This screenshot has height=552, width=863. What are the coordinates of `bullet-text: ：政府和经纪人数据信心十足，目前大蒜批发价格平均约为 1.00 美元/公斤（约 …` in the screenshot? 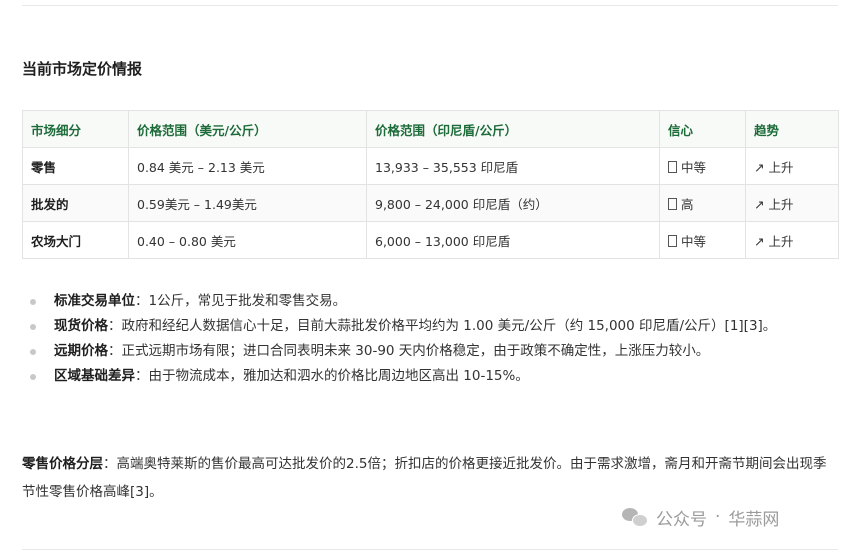 It's located at (442, 326).